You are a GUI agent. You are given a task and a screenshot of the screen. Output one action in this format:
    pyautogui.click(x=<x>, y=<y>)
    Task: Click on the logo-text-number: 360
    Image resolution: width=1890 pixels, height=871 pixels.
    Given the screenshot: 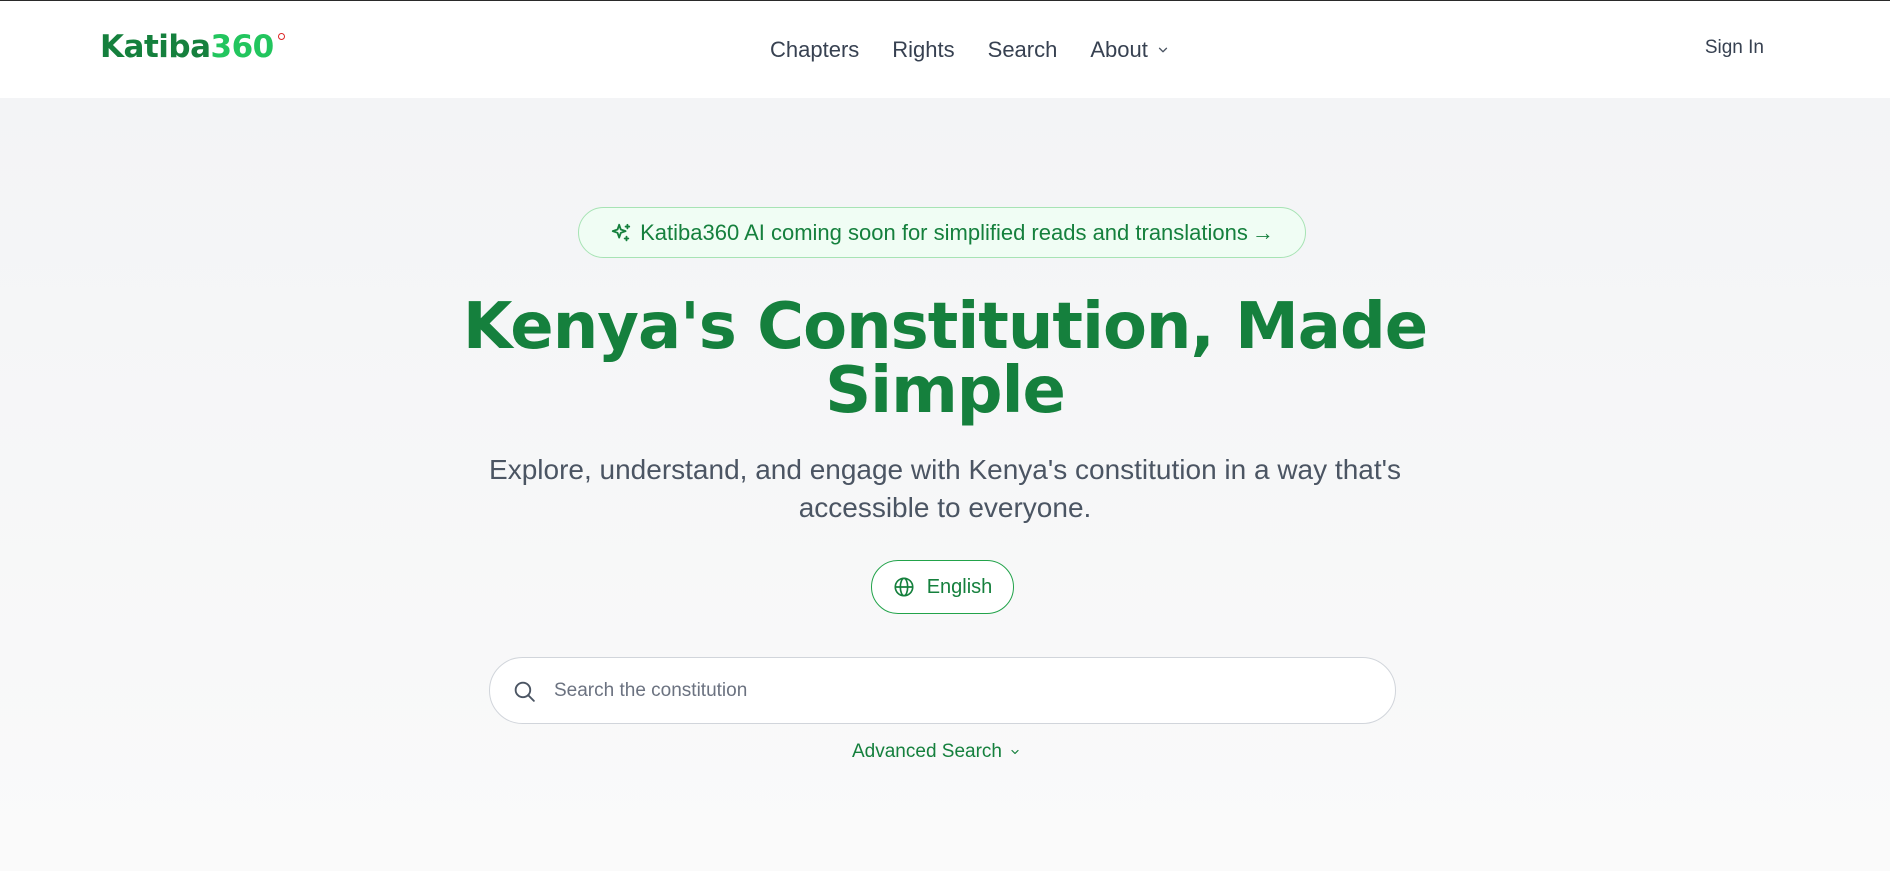 What is the action you would take?
    pyautogui.click(x=242, y=47)
    